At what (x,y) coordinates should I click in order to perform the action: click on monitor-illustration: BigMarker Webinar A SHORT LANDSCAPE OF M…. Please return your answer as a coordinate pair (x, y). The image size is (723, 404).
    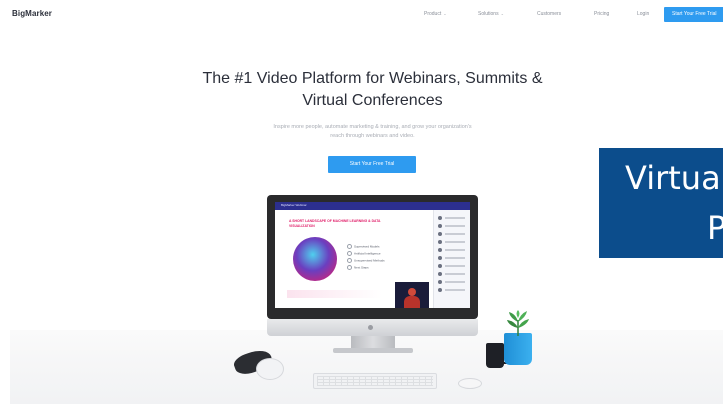
    Looking at the image, I should click on (372, 257).